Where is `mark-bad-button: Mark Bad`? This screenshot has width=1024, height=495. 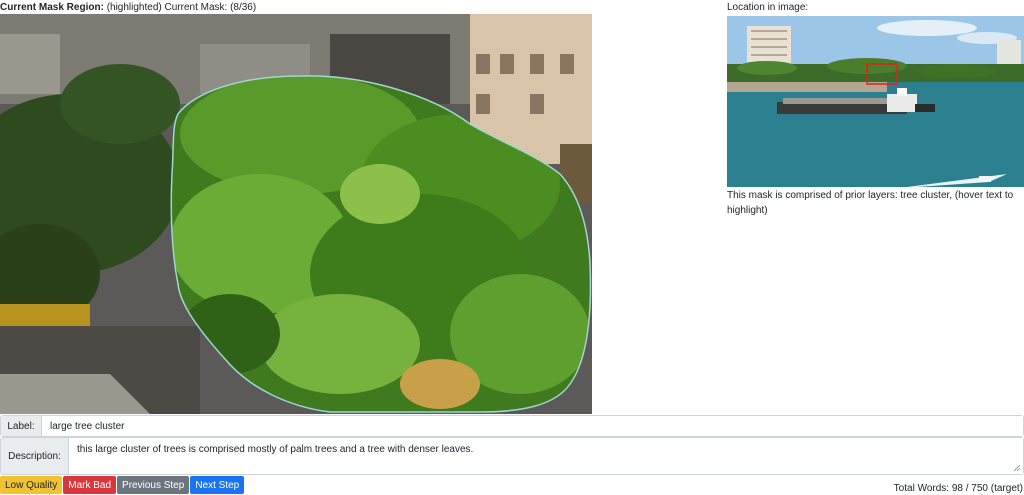 mark-bad-button: Mark Bad is located at coordinates (90, 485).